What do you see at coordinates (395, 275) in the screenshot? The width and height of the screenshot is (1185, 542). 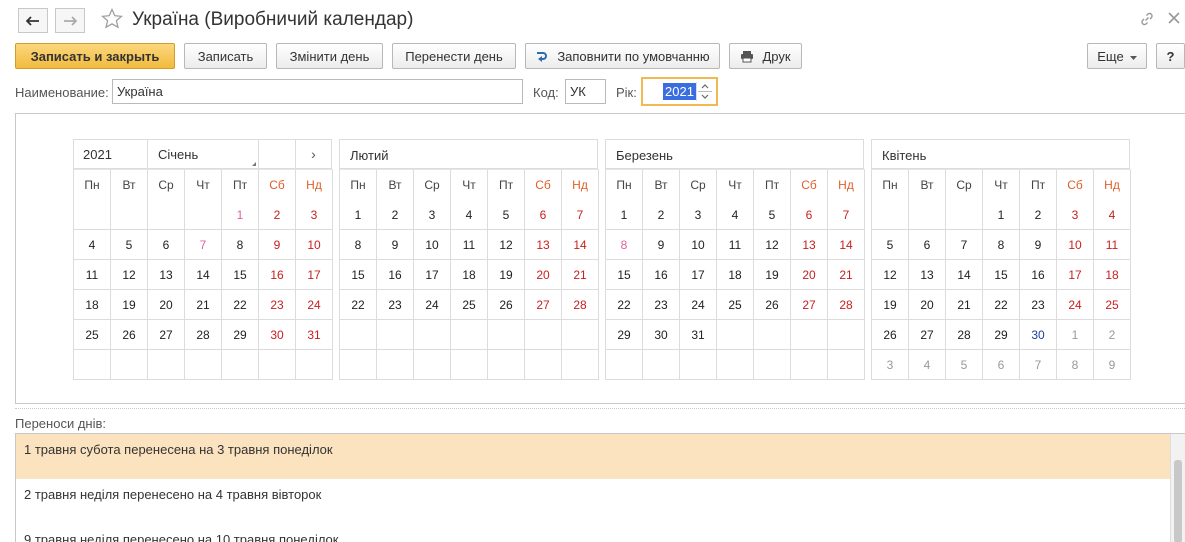 I see `day-cell: 16` at bounding box center [395, 275].